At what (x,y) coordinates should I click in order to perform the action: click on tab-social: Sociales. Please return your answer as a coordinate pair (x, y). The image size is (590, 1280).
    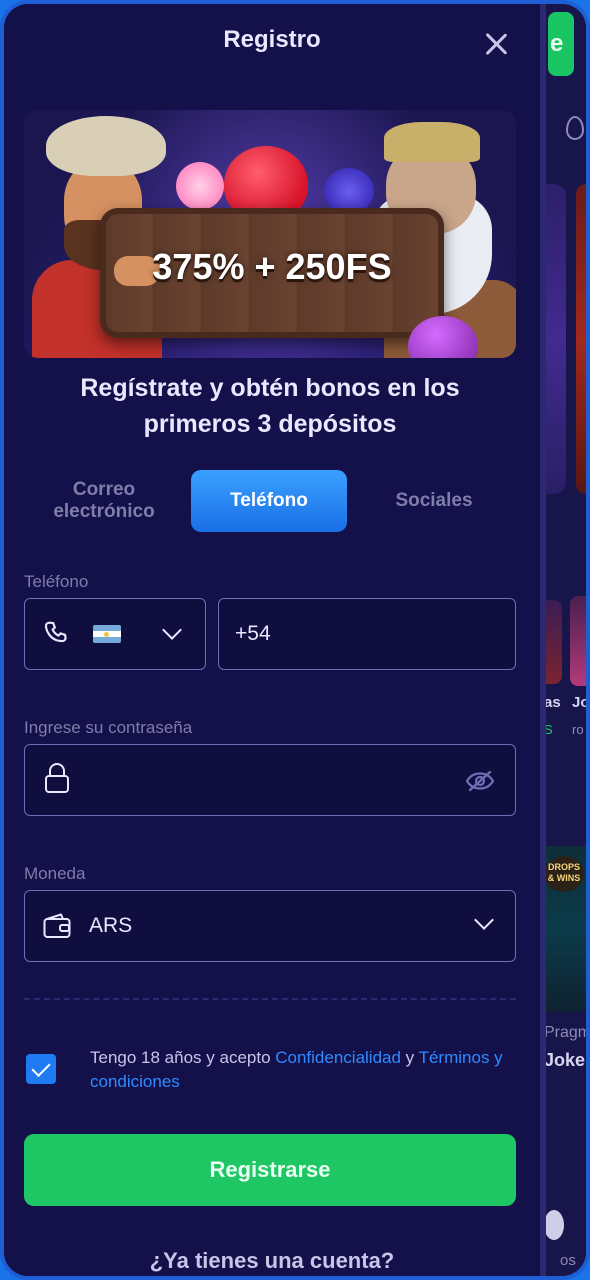
    Looking at the image, I should click on (434, 501).